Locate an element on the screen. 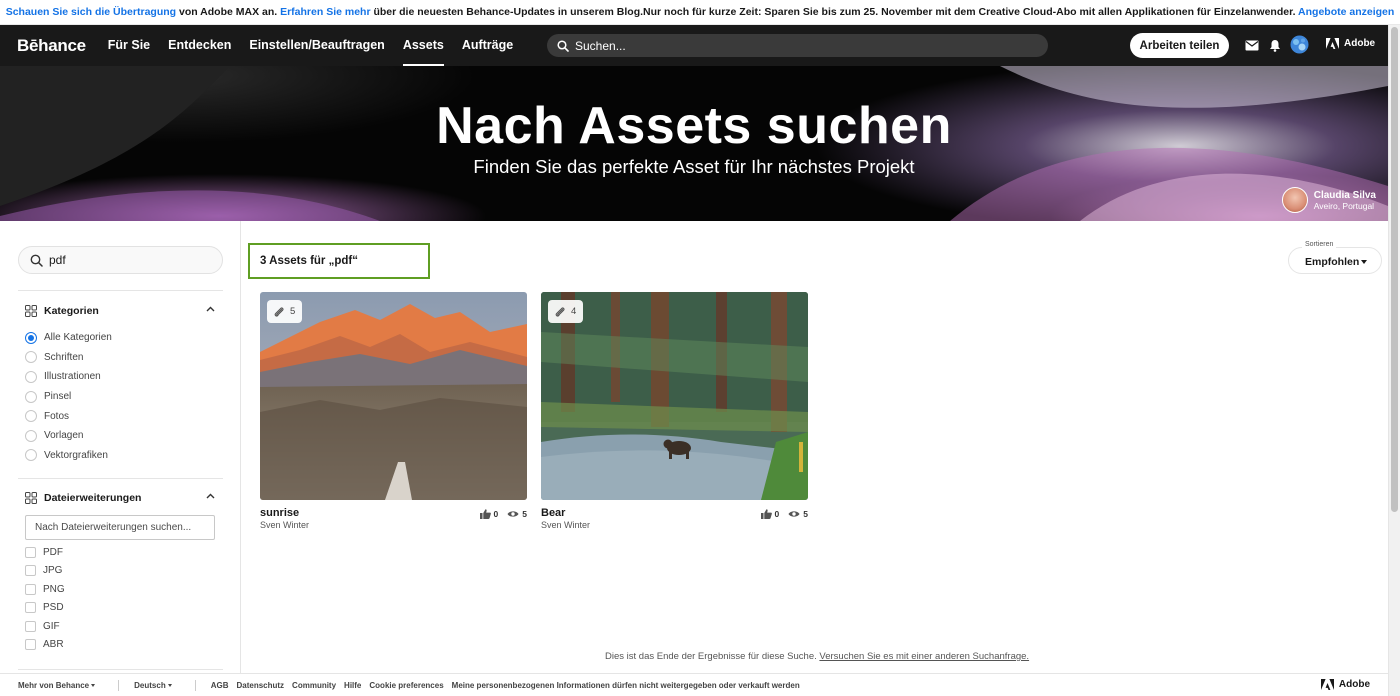  category-option-vectors: Vektorgrafiken is located at coordinates (68, 456).